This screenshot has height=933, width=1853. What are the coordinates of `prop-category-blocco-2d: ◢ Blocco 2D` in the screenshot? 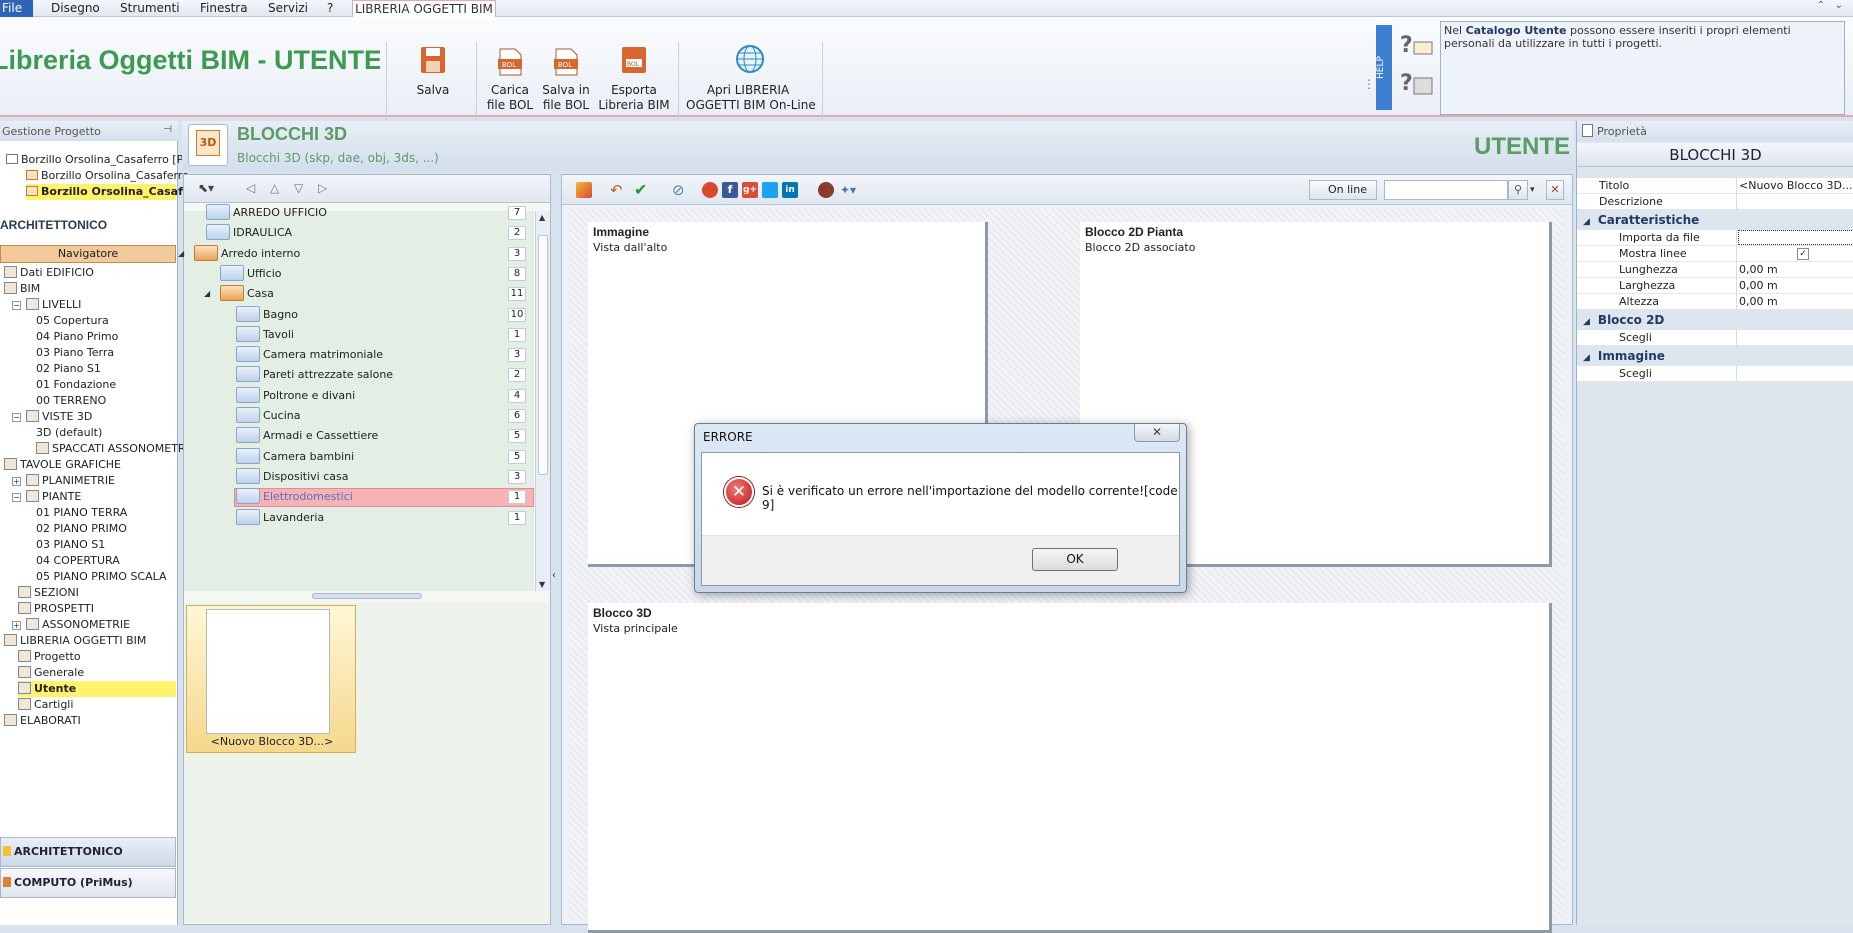 It's located at (1715, 320).